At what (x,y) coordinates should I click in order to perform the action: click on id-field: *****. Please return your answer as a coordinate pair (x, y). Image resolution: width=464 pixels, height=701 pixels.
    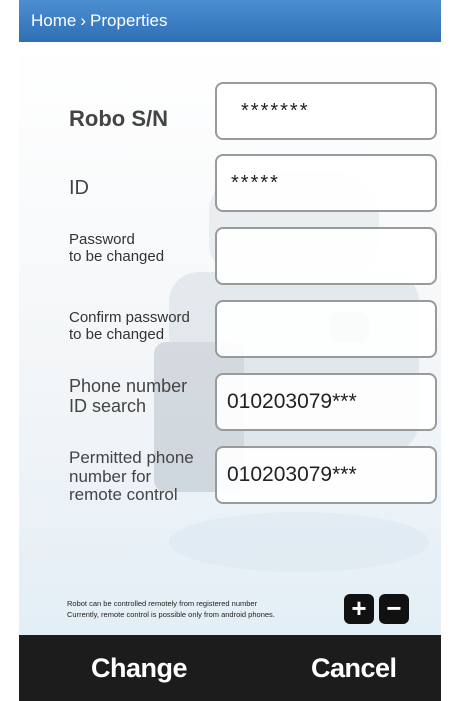
    Looking at the image, I should click on (326, 183).